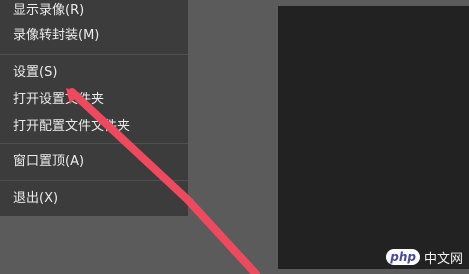 The image size is (469, 274). What do you see at coordinates (403, 257) in the screenshot?
I see `watermark-logo: php` at bounding box center [403, 257].